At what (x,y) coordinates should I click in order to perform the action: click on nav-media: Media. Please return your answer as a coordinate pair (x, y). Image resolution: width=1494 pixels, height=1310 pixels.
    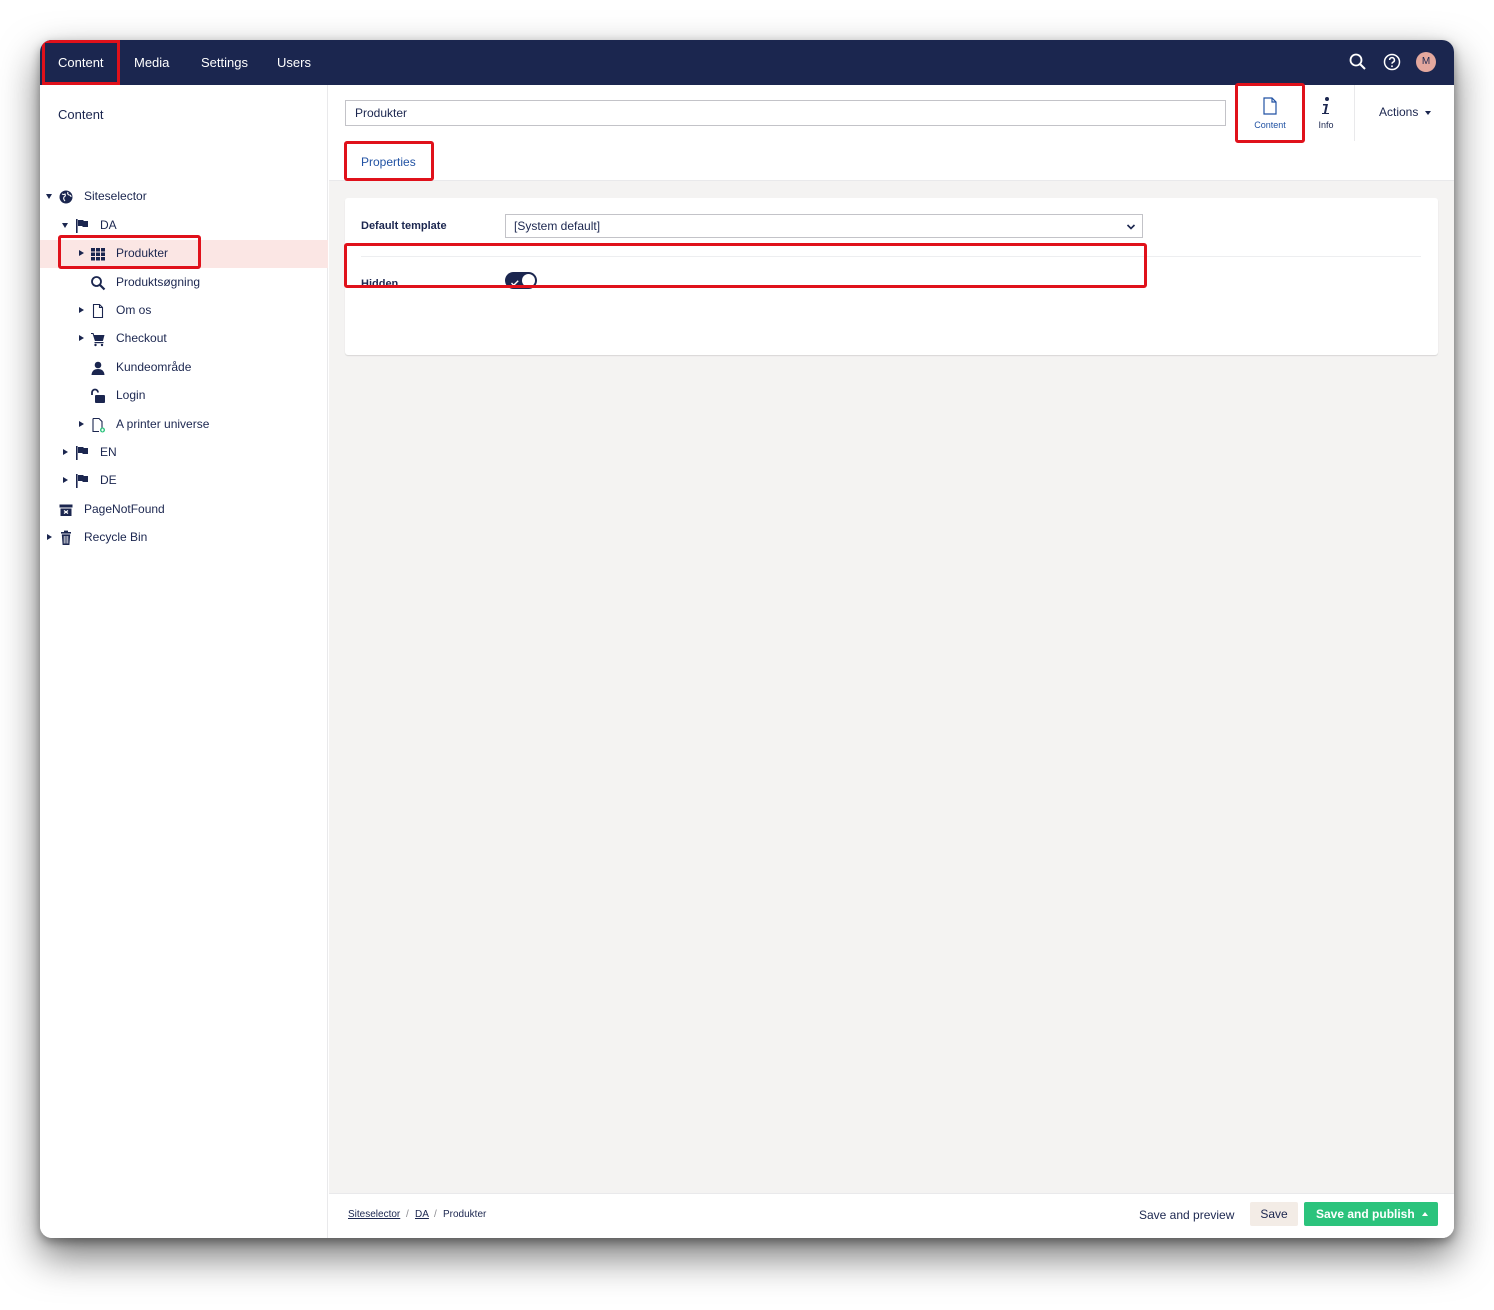
    Looking at the image, I should click on (151, 62).